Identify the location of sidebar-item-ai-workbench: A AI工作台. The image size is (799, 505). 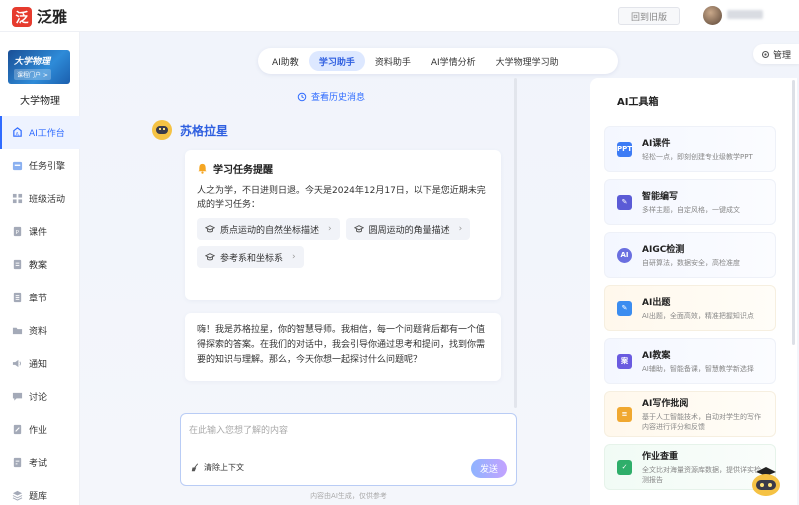
(40, 132).